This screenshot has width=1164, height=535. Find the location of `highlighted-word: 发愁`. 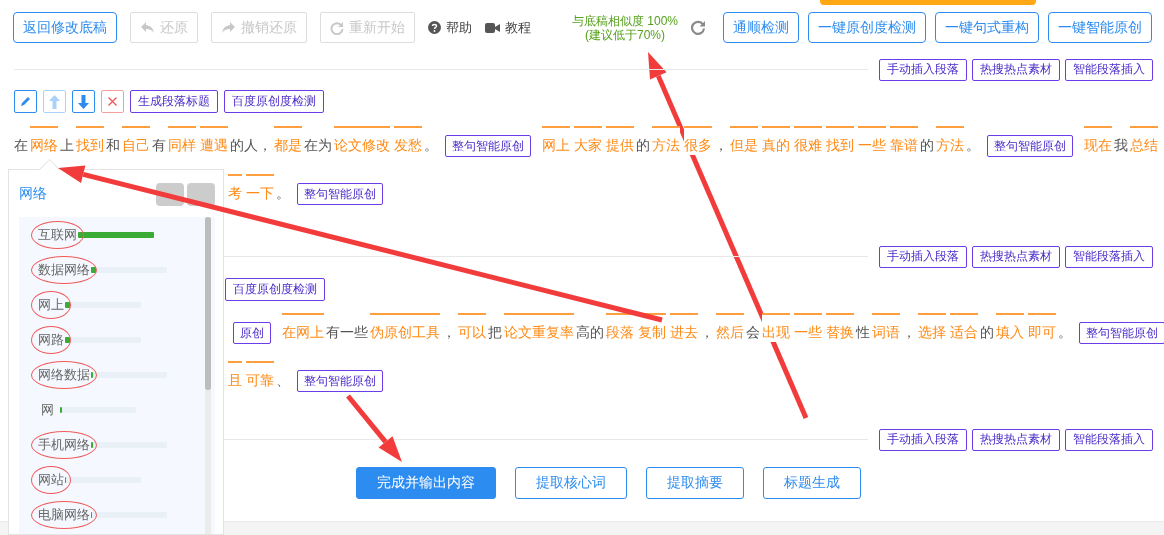

highlighted-word: 发愁 is located at coordinates (408, 140).